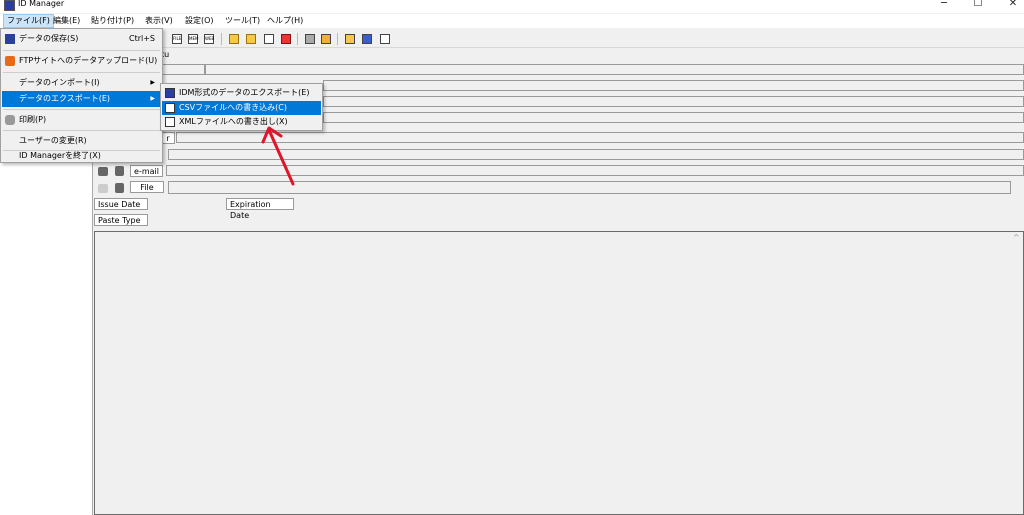  I want to click on fullscreen-icon, so click(385, 39).